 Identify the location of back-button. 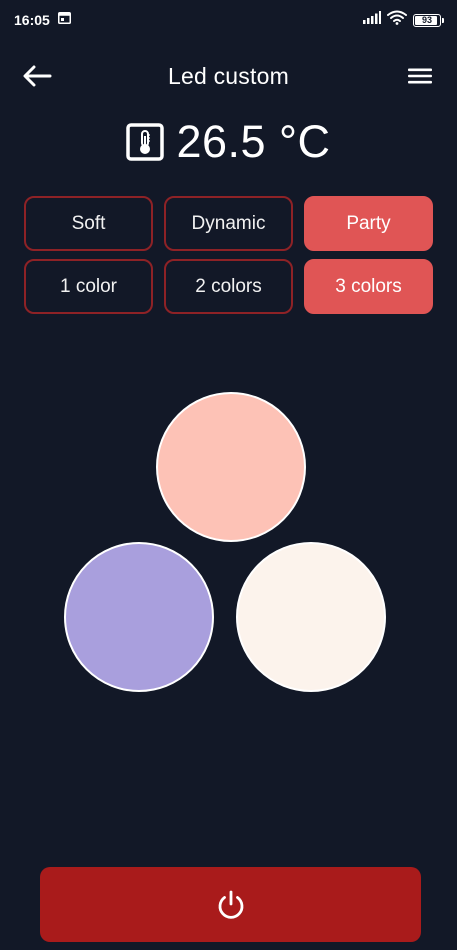
(37, 76).